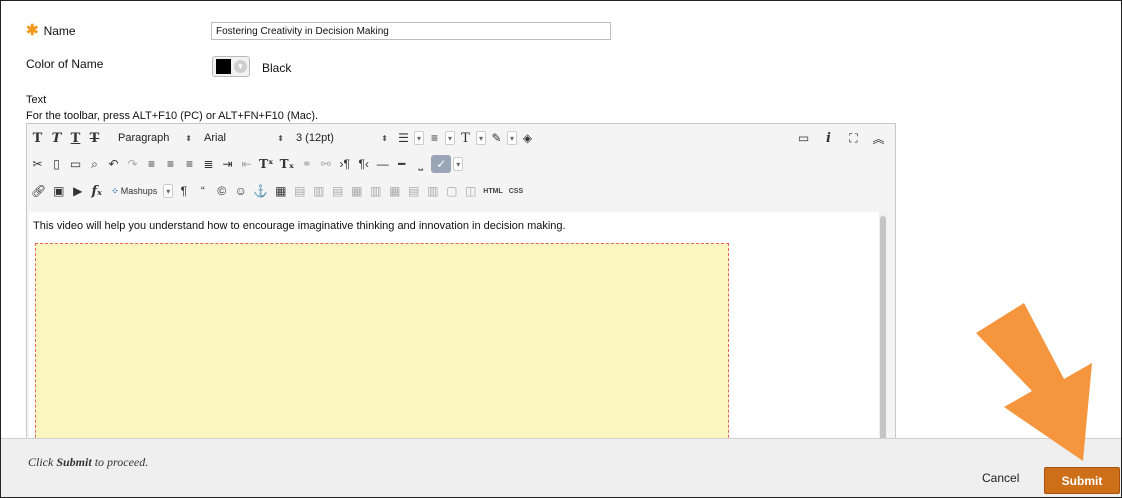 Image resolution: width=1122 pixels, height=498 pixels. I want to click on mashups-icon: ⁘, so click(115, 190).